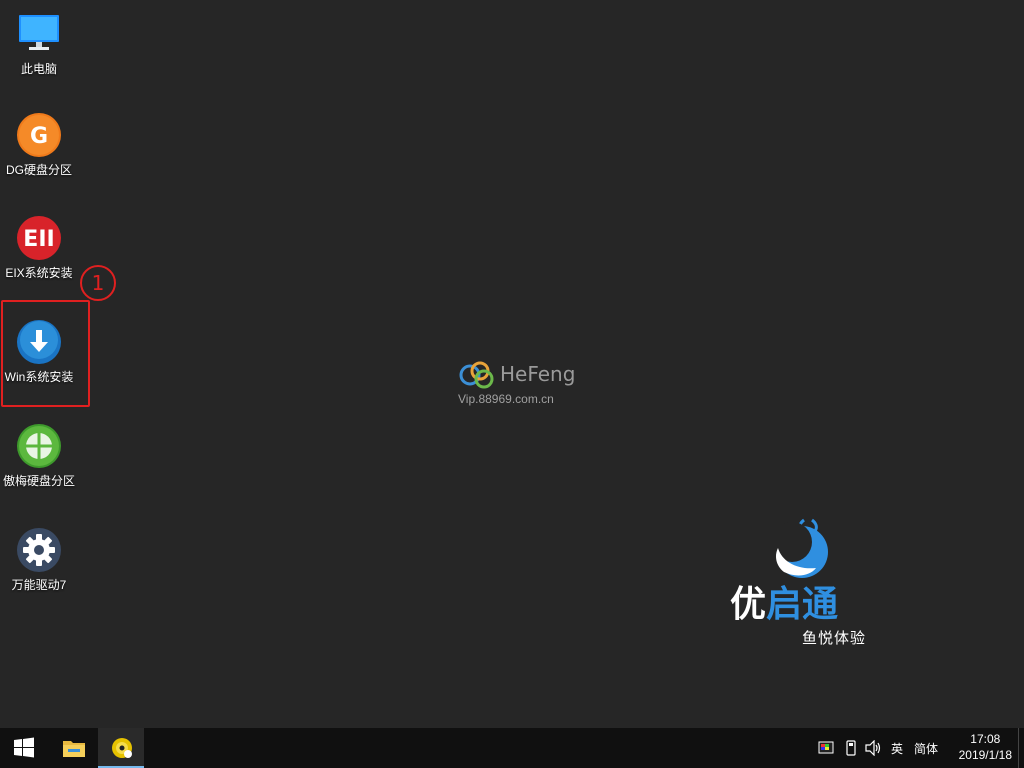 The height and width of the screenshot is (768, 1024). I want to click on brand-name-part1: 优, so click(748, 603).